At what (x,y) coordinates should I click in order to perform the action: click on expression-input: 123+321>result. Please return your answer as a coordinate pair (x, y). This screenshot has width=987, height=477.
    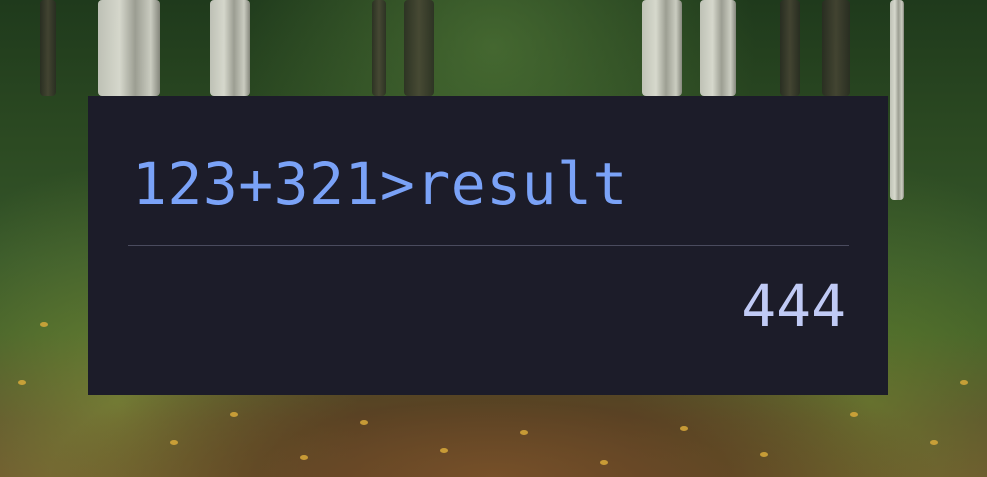
    Looking at the image, I should click on (488, 184).